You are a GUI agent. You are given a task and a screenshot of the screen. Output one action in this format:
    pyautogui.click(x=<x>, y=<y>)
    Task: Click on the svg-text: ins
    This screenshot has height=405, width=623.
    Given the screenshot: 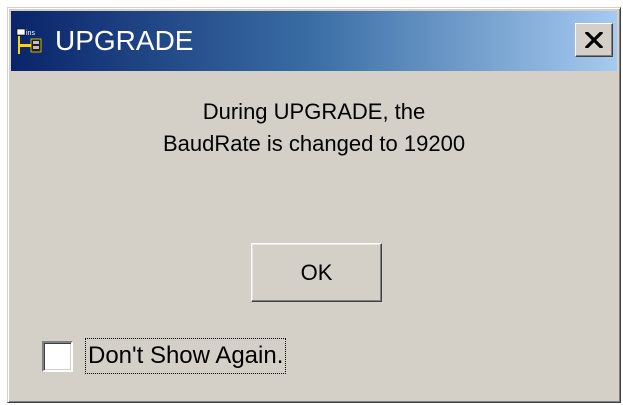 What is the action you would take?
    pyautogui.click(x=30, y=33)
    